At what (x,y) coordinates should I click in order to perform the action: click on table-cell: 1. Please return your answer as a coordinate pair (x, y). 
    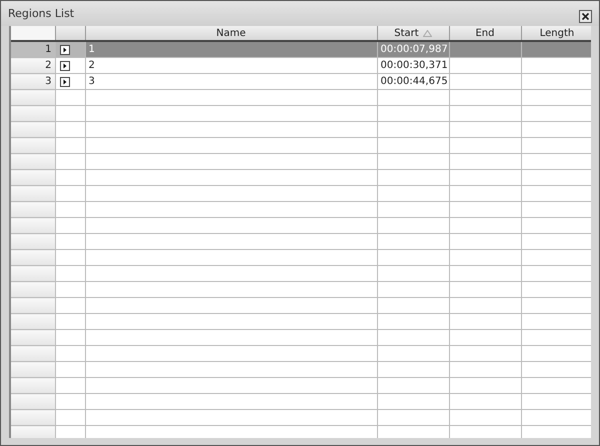
    Looking at the image, I should click on (231, 49).